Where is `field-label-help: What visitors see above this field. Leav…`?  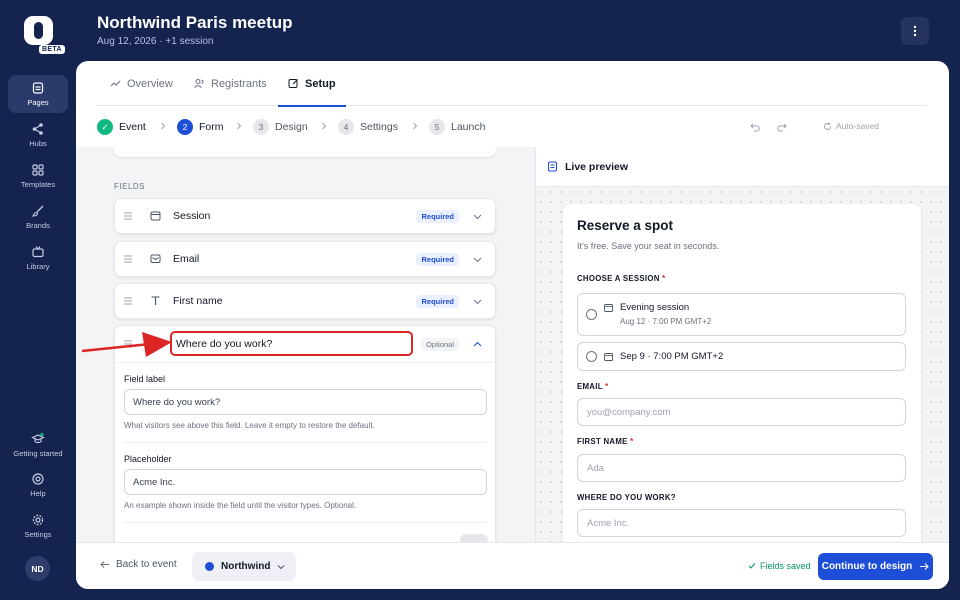
field-label-help: What visitors see above this field. Leav… is located at coordinates (249, 425).